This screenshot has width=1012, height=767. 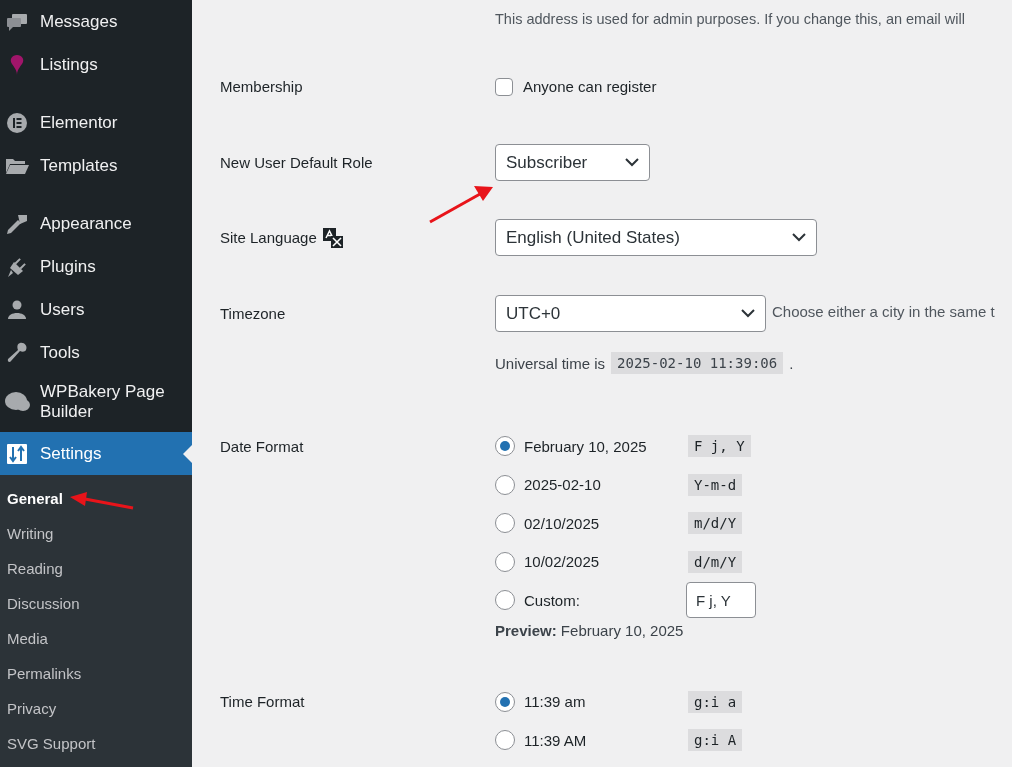 I want to click on radio-label: February 10, 2025, so click(x=585, y=446).